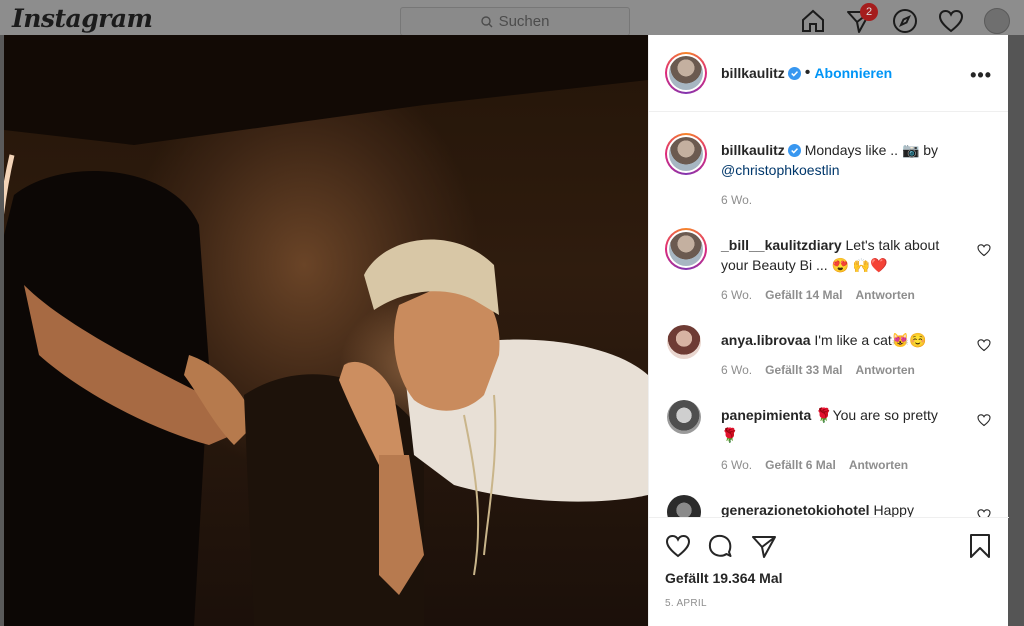 The height and width of the screenshot is (626, 1024). What do you see at coordinates (780, 170) in the screenshot?
I see `caption-mention-link: @christophkoestlin` at bounding box center [780, 170].